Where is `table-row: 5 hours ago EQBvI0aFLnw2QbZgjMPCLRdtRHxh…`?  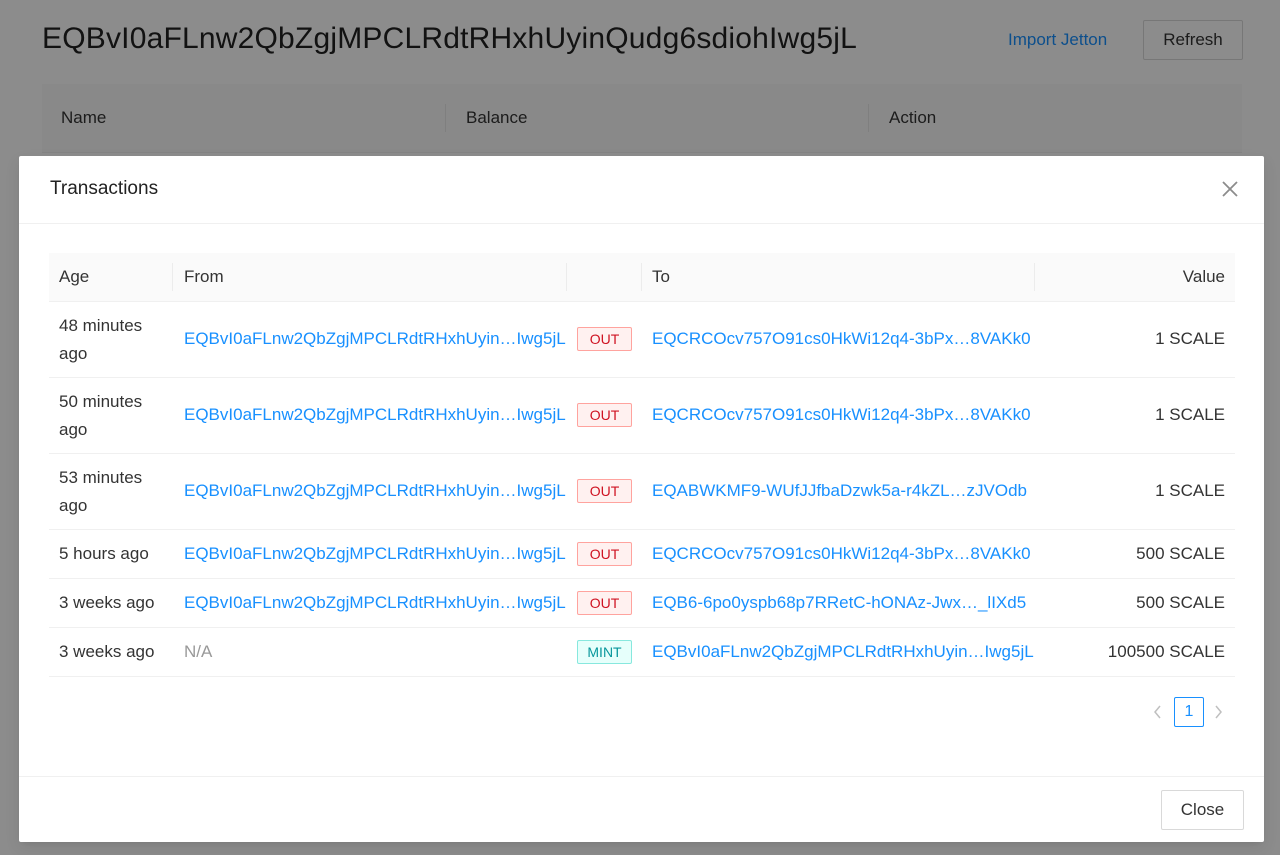
table-row: 5 hours ago EQBvI0aFLnw2QbZgjMPCLRdtRHxh… is located at coordinates (642, 554).